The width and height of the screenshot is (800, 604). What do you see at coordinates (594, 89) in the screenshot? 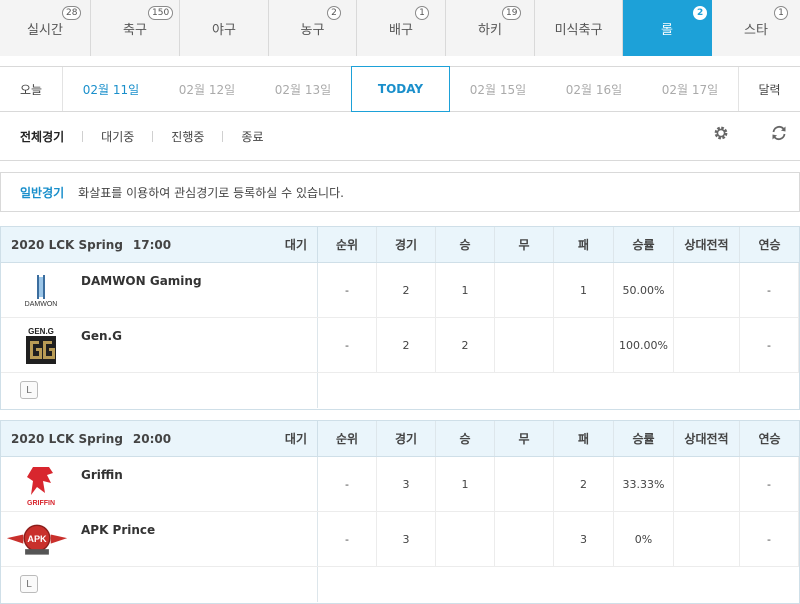
I see `date-0216: 02월 16일` at bounding box center [594, 89].